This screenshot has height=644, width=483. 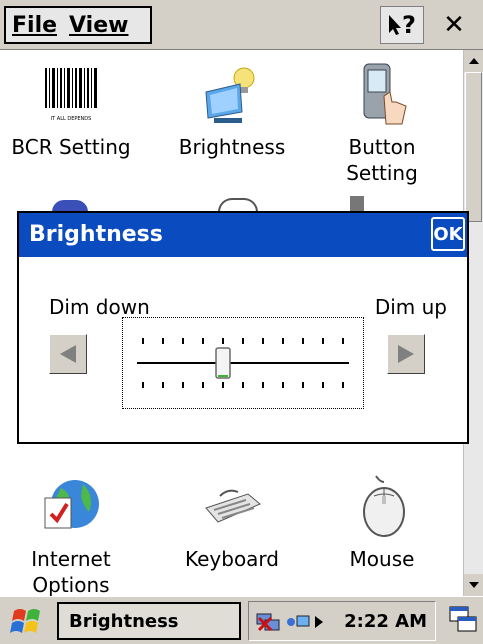 What do you see at coordinates (448, 234) in the screenshot?
I see `ok-button: OK` at bounding box center [448, 234].